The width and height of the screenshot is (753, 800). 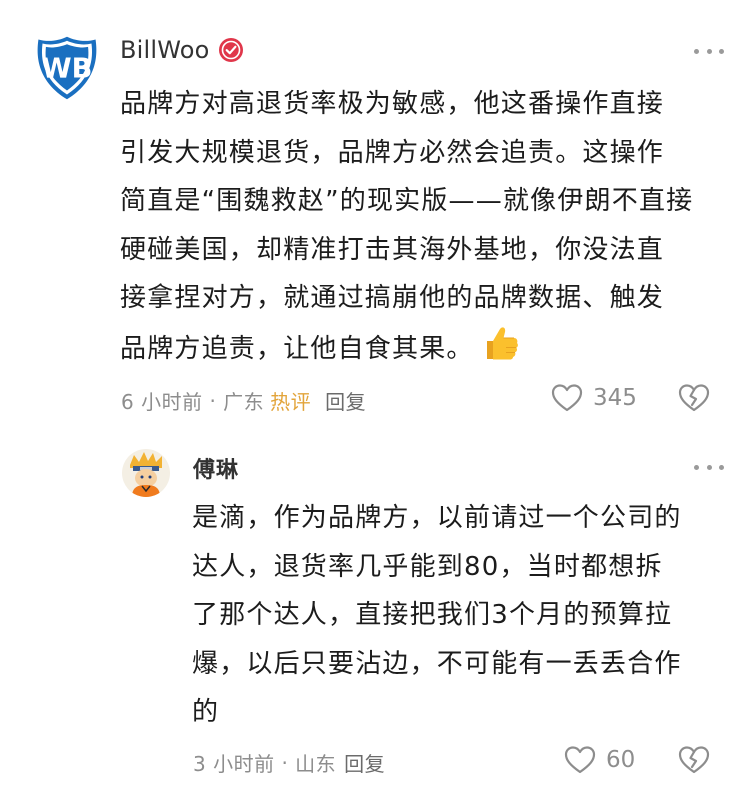 What do you see at coordinates (291, 402) in the screenshot?
I see `hot-comment-badge: 热评` at bounding box center [291, 402].